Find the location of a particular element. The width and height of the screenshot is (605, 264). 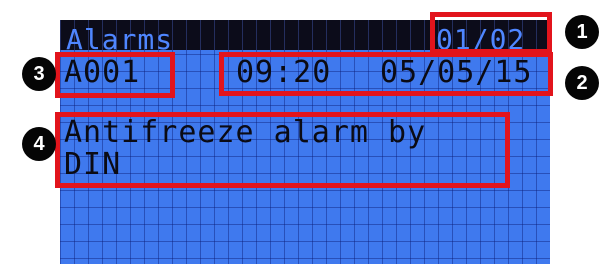

callout-box-page-indicator is located at coordinates (491, 33).